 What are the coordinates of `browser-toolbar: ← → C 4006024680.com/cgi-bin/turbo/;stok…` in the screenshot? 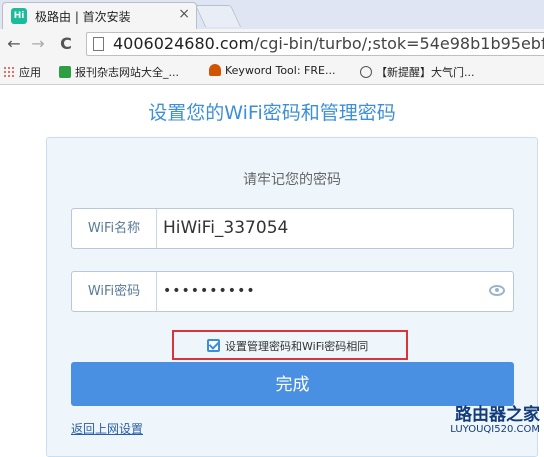 It's located at (272, 44).